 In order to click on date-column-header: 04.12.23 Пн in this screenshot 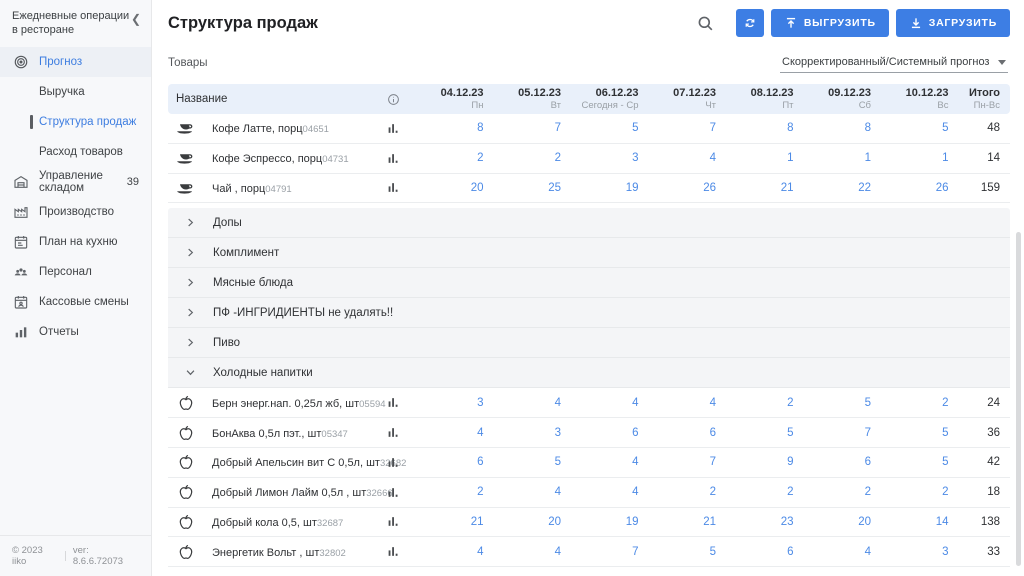, I will do `click(445, 99)`.